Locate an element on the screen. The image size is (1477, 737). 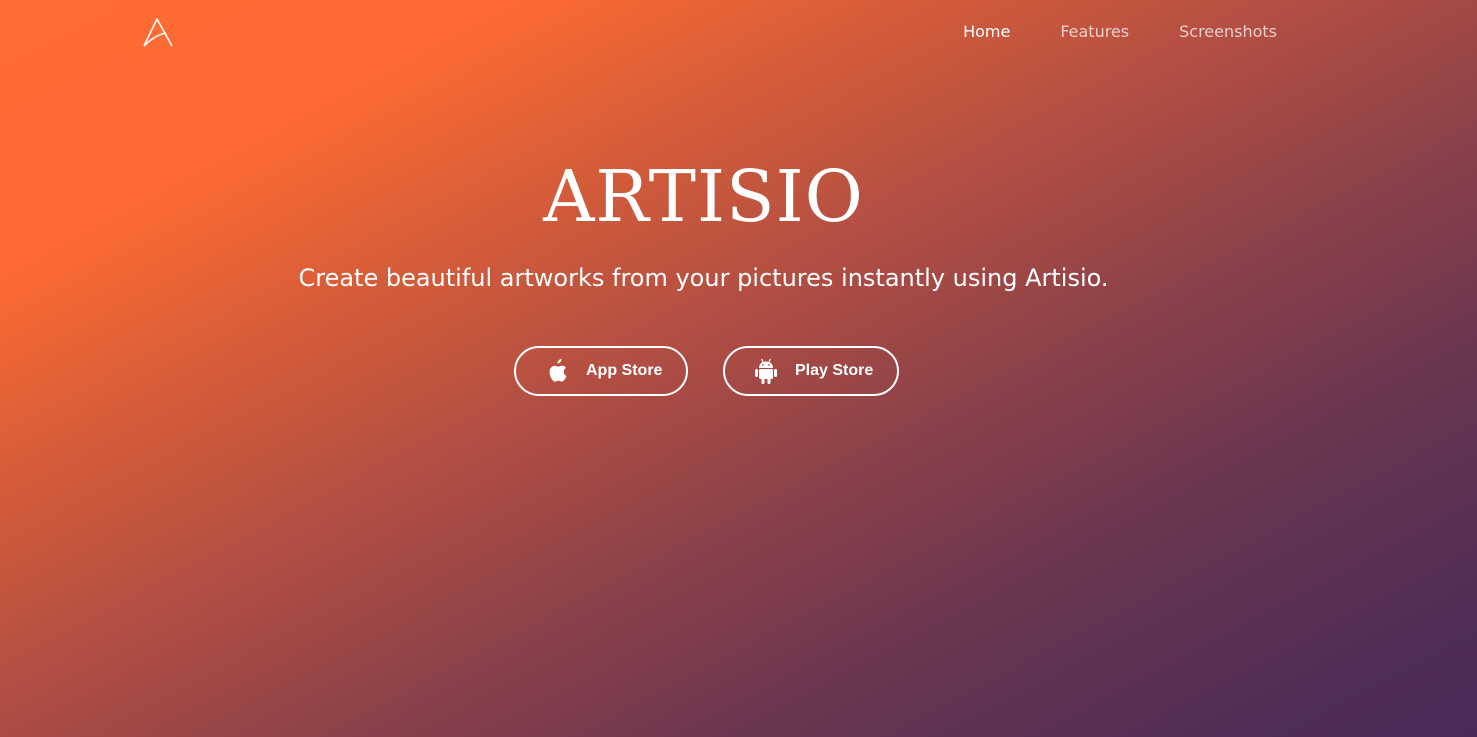
nav-home-link: Home is located at coordinates (986, 32).